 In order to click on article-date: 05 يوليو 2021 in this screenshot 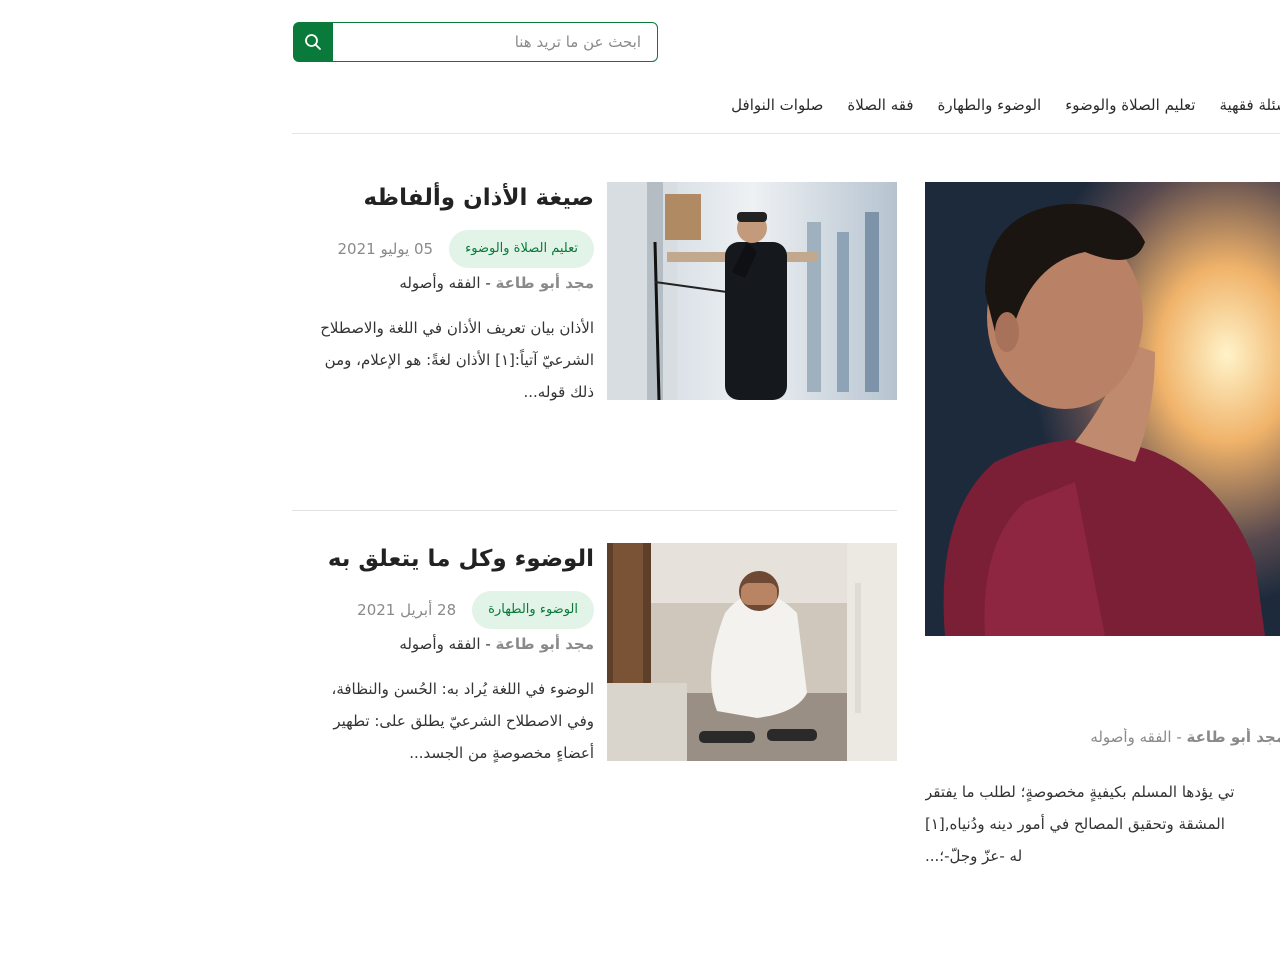, I will do `click(385, 249)`.